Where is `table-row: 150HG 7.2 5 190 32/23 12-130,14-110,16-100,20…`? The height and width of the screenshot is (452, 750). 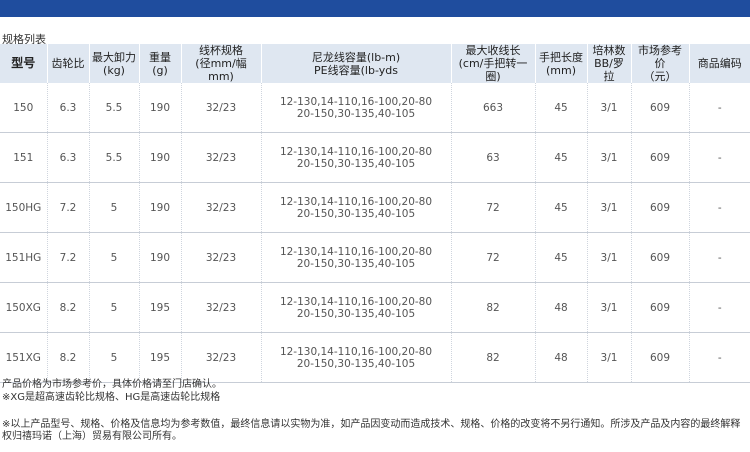
table-row: 150HG 7.2 5 190 32/23 12-130,14-110,16-100,20… is located at coordinates (375, 207).